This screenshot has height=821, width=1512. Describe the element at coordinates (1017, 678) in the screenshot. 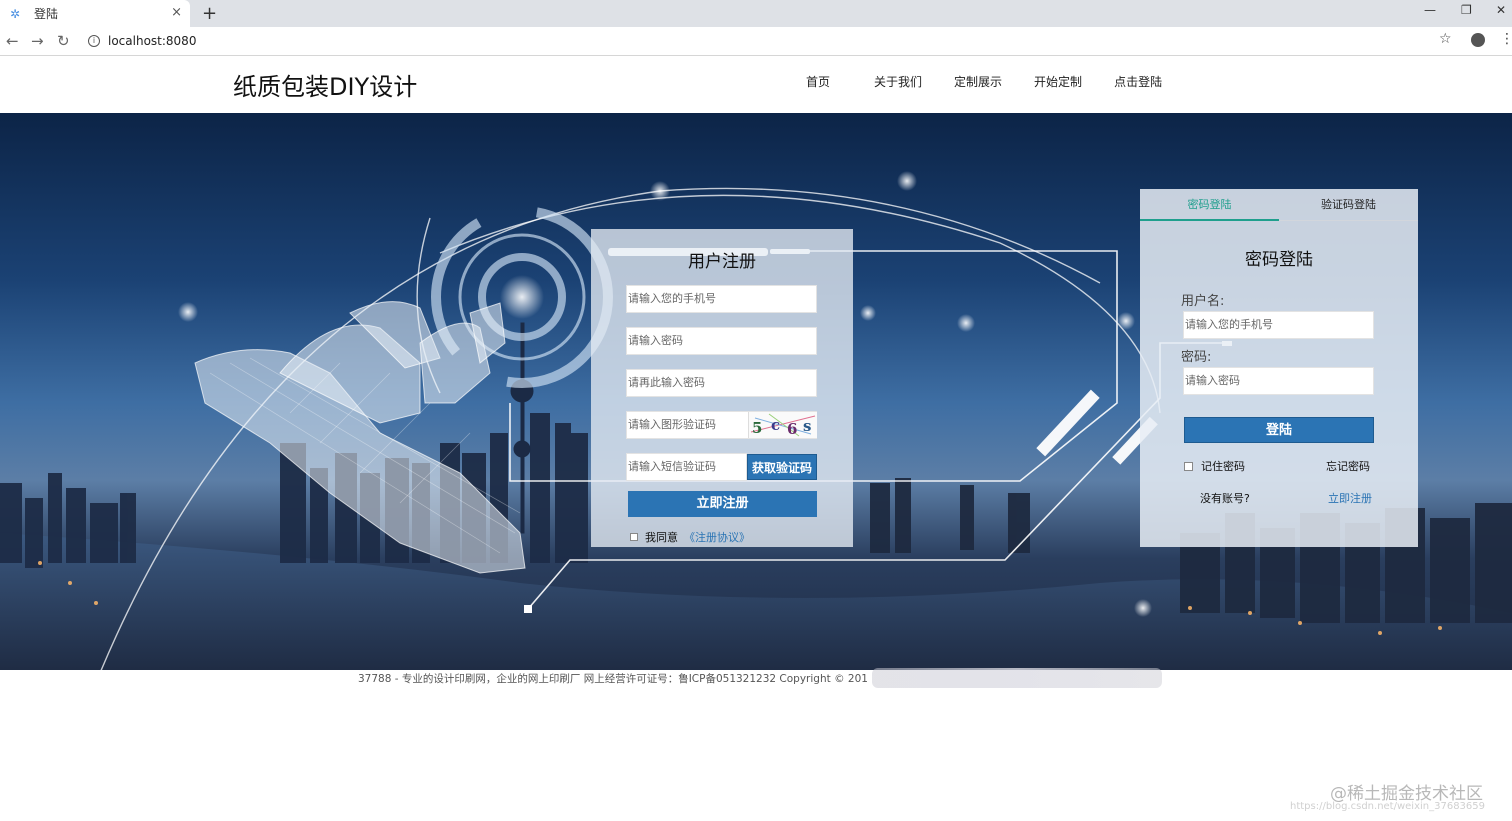

I see `footer-redacted` at that location.